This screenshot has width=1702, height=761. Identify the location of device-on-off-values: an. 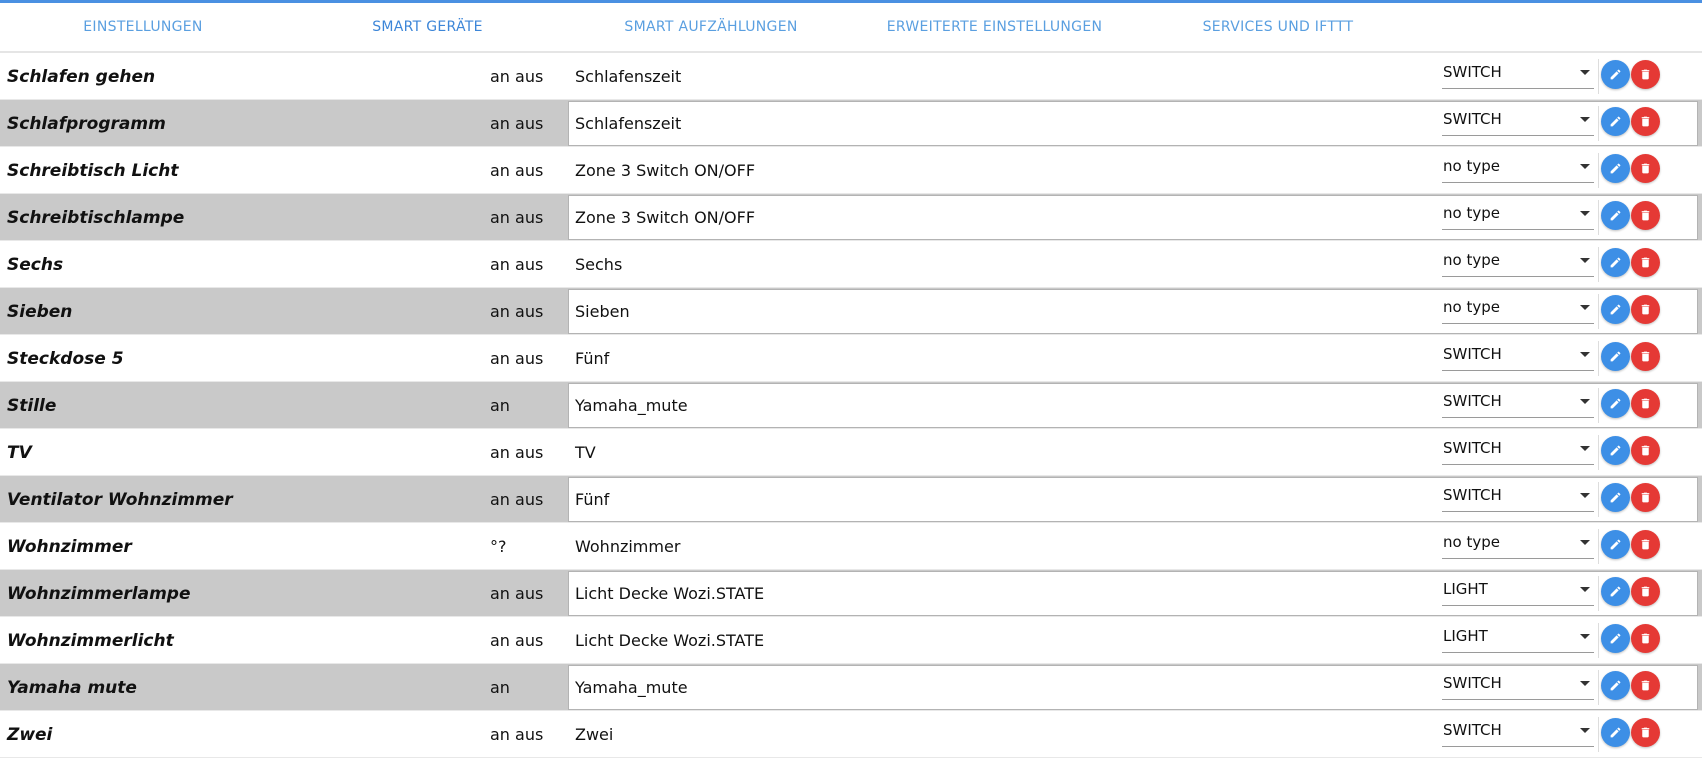
(500, 687).